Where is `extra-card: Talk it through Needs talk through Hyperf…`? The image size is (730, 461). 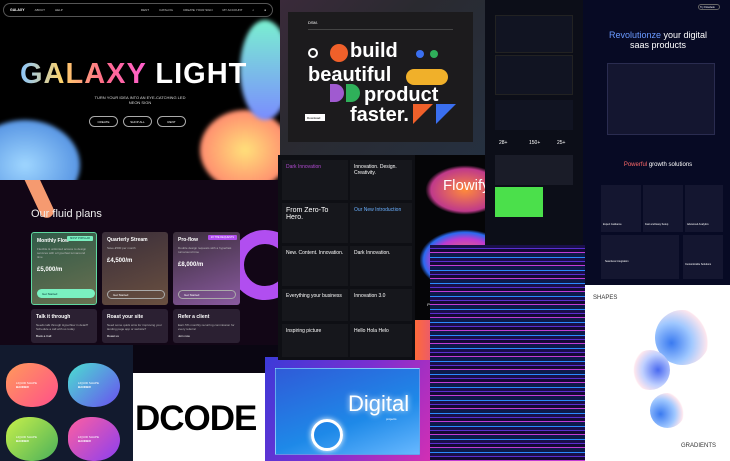 extra-card: Talk it through Needs talk through Hyperf… is located at coordinates (64, 326).